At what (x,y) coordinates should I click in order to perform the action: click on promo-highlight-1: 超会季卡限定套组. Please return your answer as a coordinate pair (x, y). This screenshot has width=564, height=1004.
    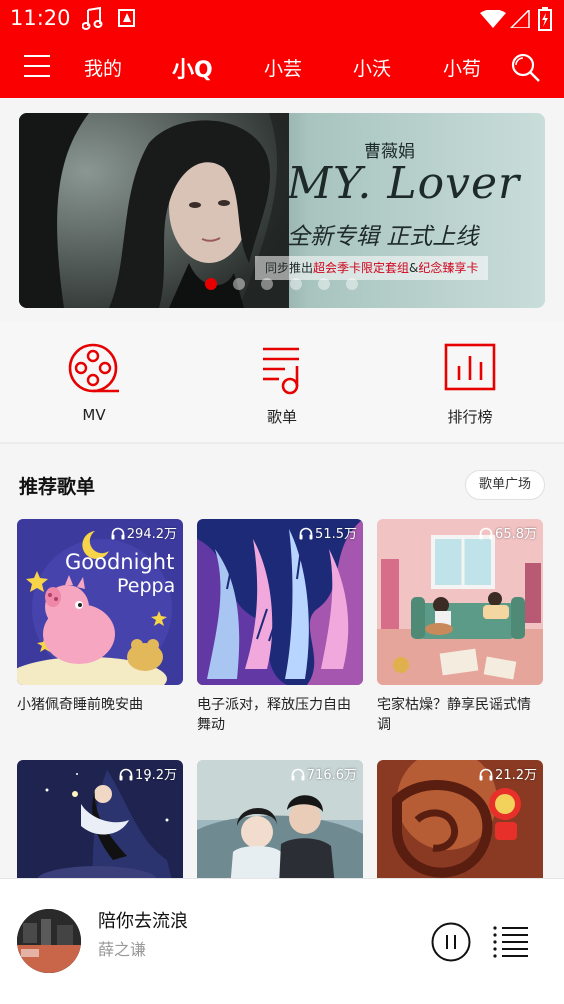
    Looking at the image, I should click on (361, 268).